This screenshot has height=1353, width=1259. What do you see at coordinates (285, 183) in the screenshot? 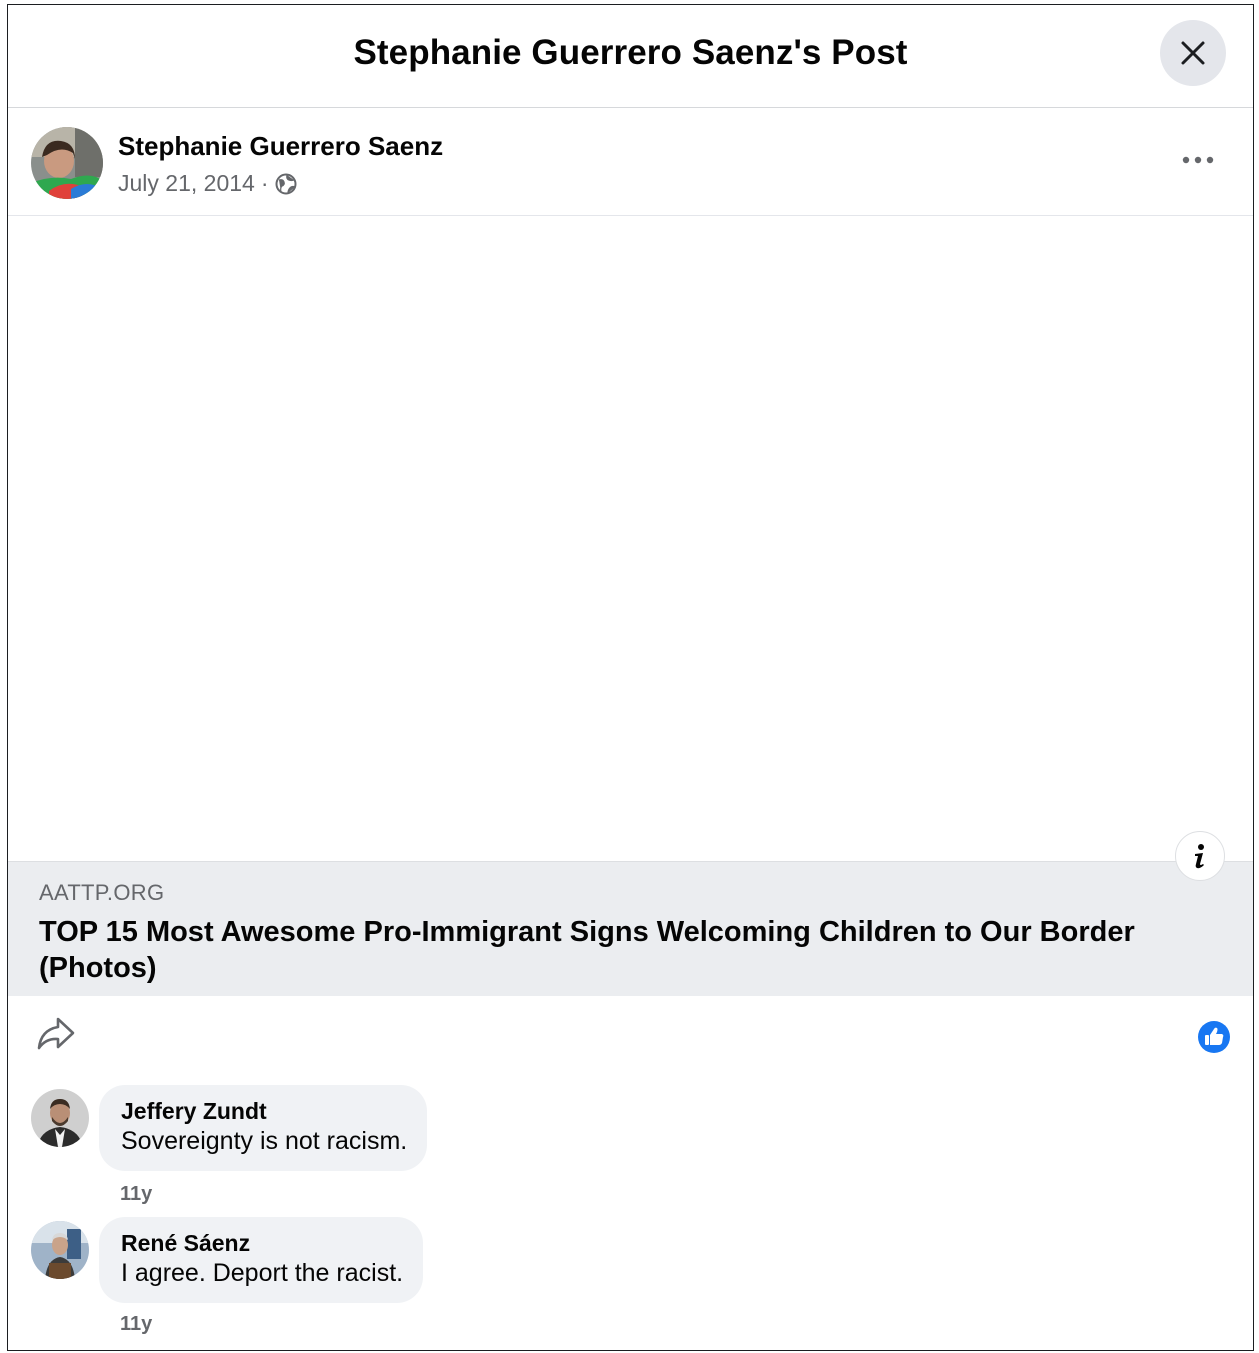
I see `globe-icon` at bounding box center [285, 183].